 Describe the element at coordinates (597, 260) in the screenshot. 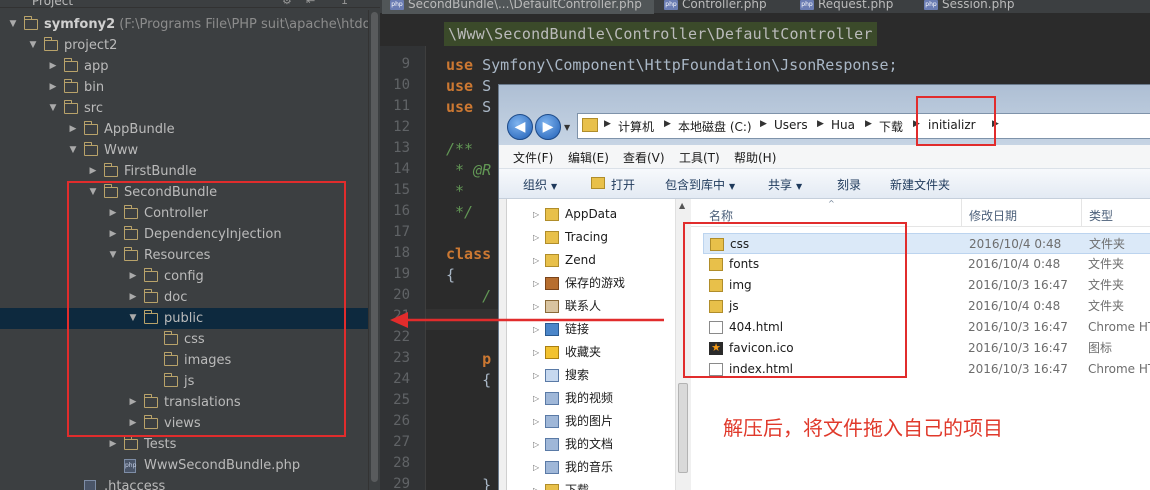

I see `nav-item: ▷ Zend` at that location.